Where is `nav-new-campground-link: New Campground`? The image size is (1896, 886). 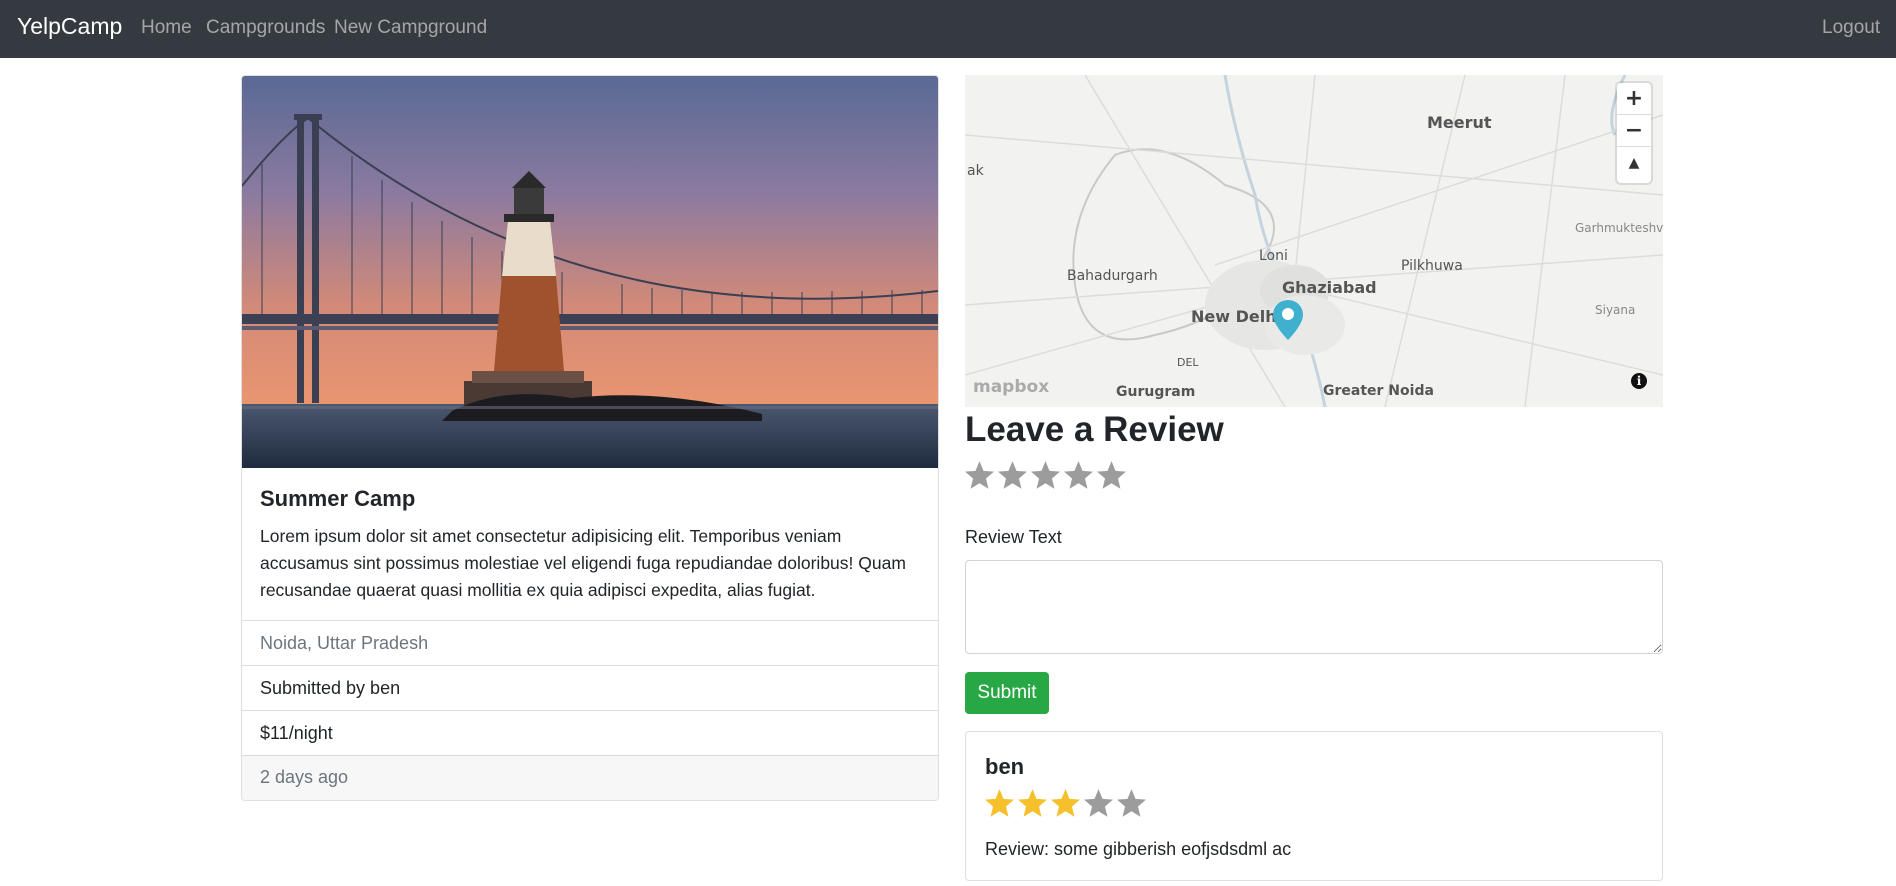 nav-new-campground-link: New Campground is located at coordinates (410, 28).